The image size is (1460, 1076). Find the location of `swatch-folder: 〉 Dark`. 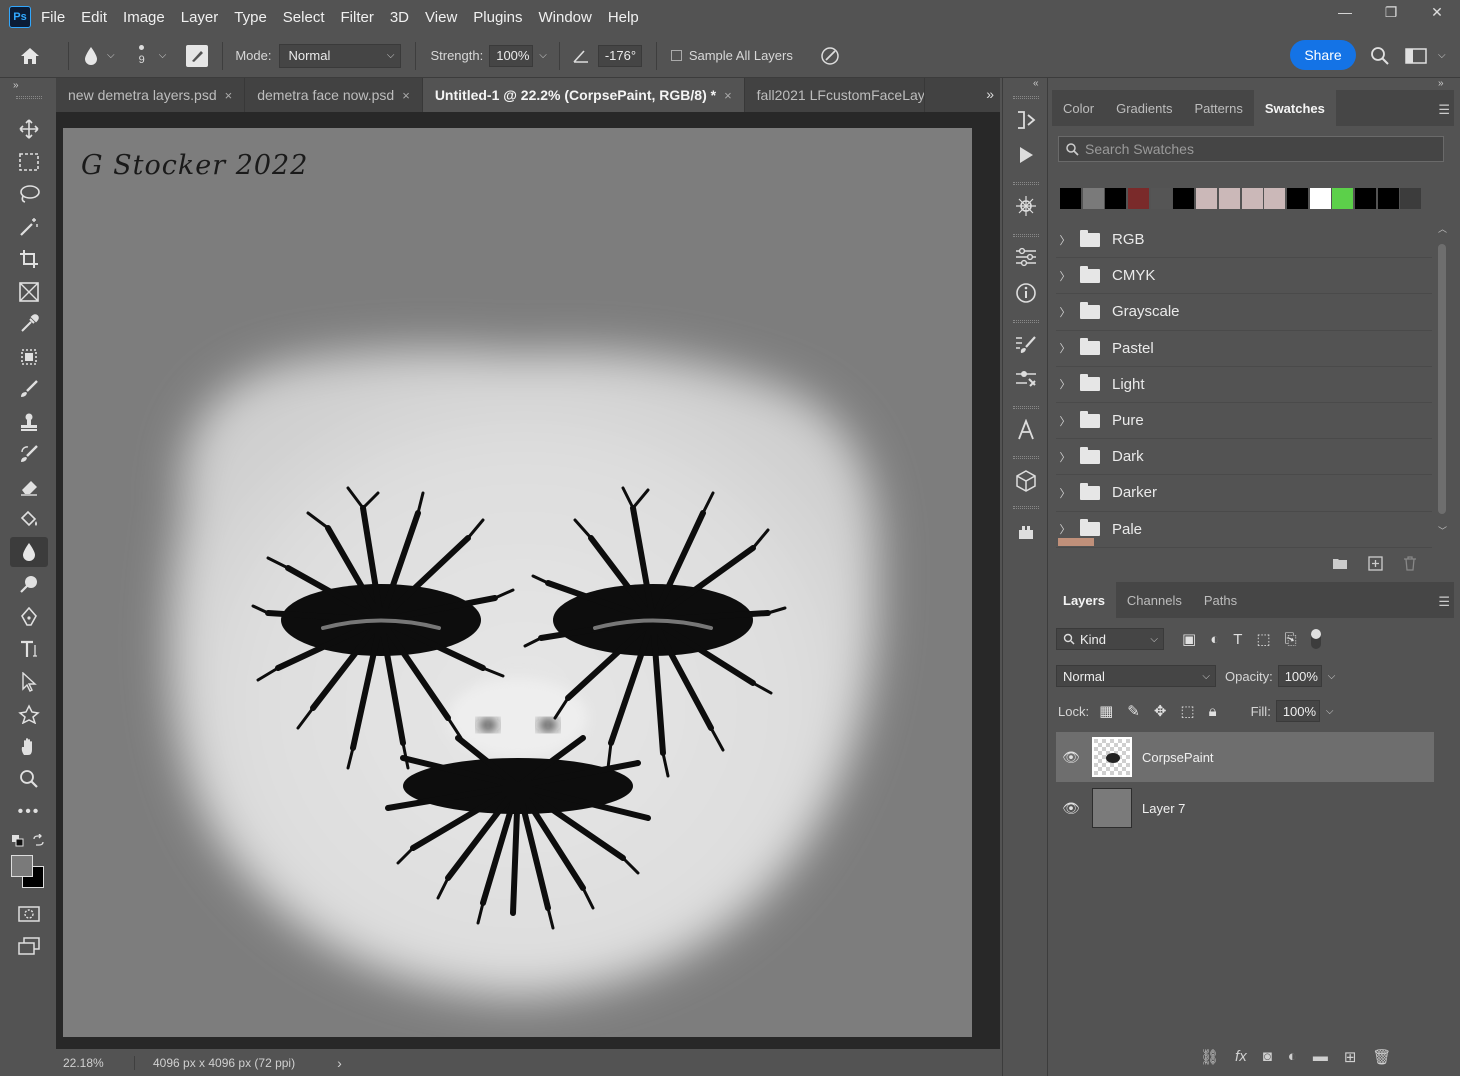

swatch-folder: 〉 Dark is located at coordinates (1244, 457).